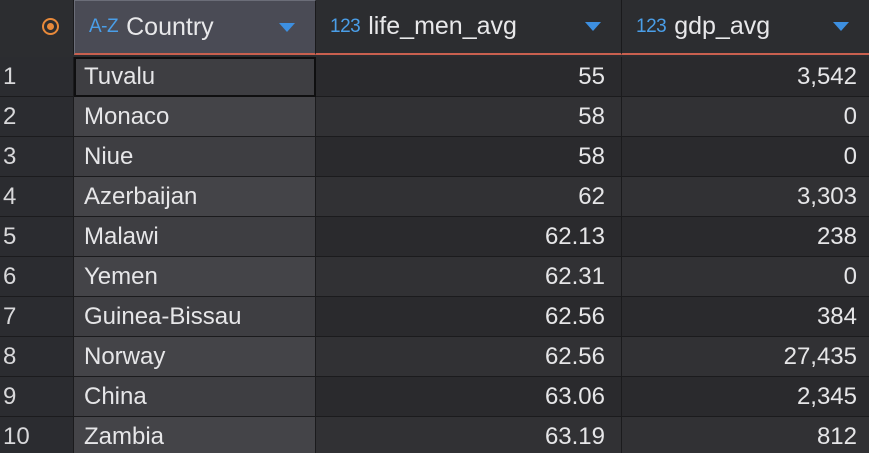  Describe the element at coordinates (195, 197) in the screenshot. I see `country-cell: Azerbaijan` at that location.